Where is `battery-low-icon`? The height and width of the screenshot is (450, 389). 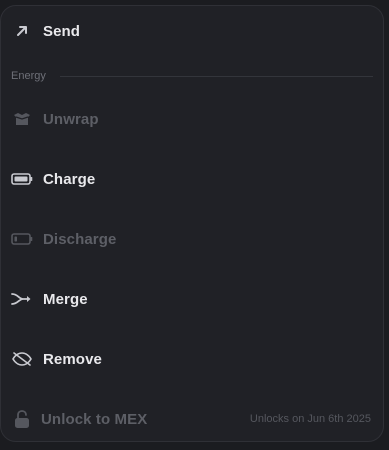
battery-low-icon is located at coordinates (22, 239).